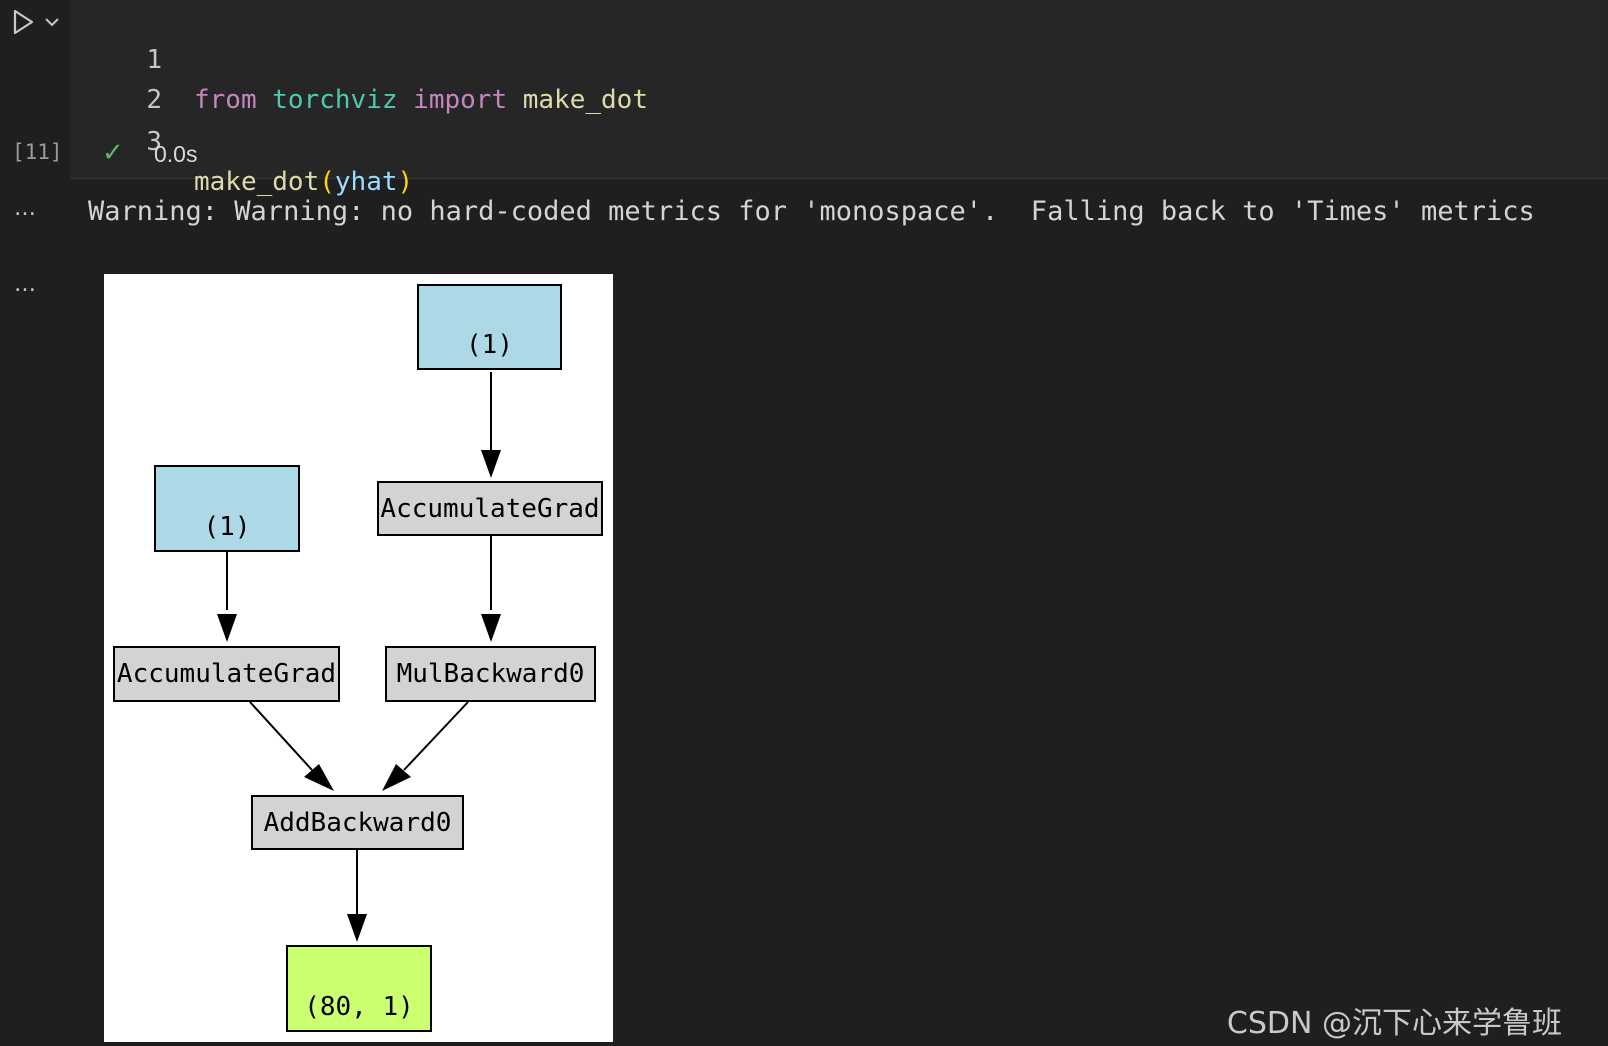 The height and width of the screenshot is (1046, 1608). I want to click on keyword-from: from, so click(225, 100).